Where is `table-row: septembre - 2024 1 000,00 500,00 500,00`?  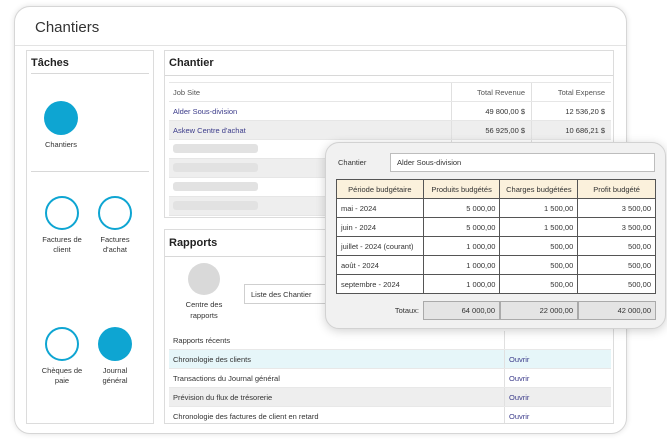 table-row: septembre - 2024 1 000,00 500,00 500,00 is located at coordinates (496, 284).